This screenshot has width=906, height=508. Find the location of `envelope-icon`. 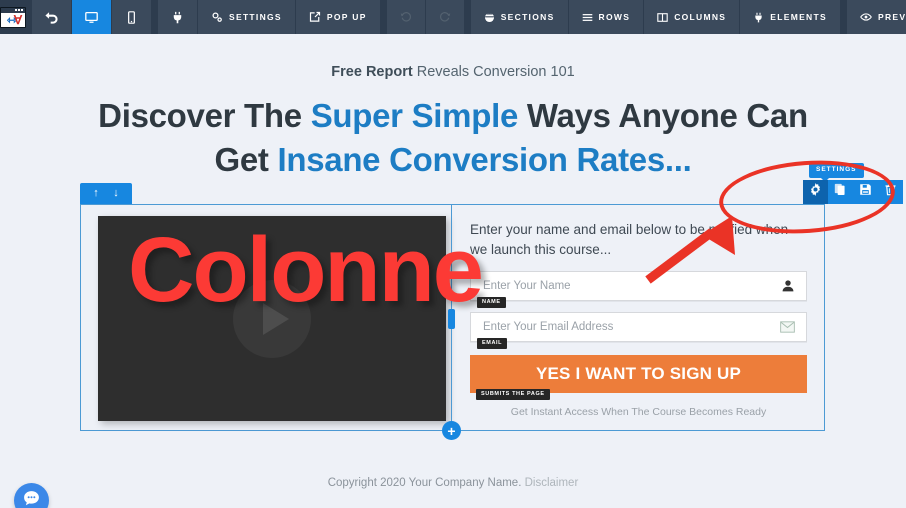

envelope-icon is located at coordinates (787, 326).